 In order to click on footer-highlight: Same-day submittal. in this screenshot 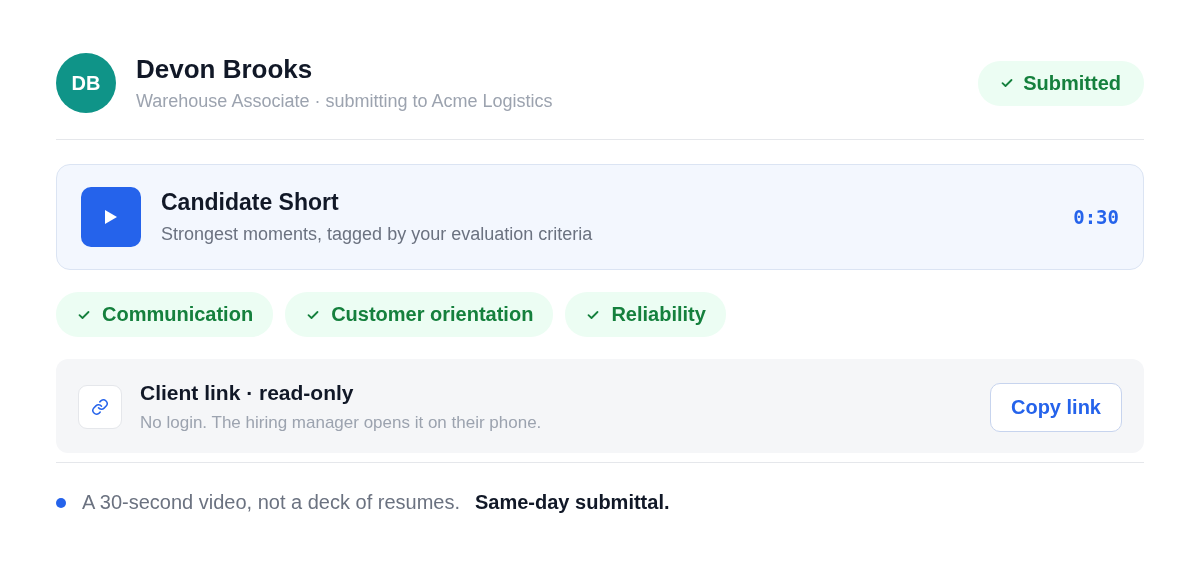, I will do `click(572, 502)`.